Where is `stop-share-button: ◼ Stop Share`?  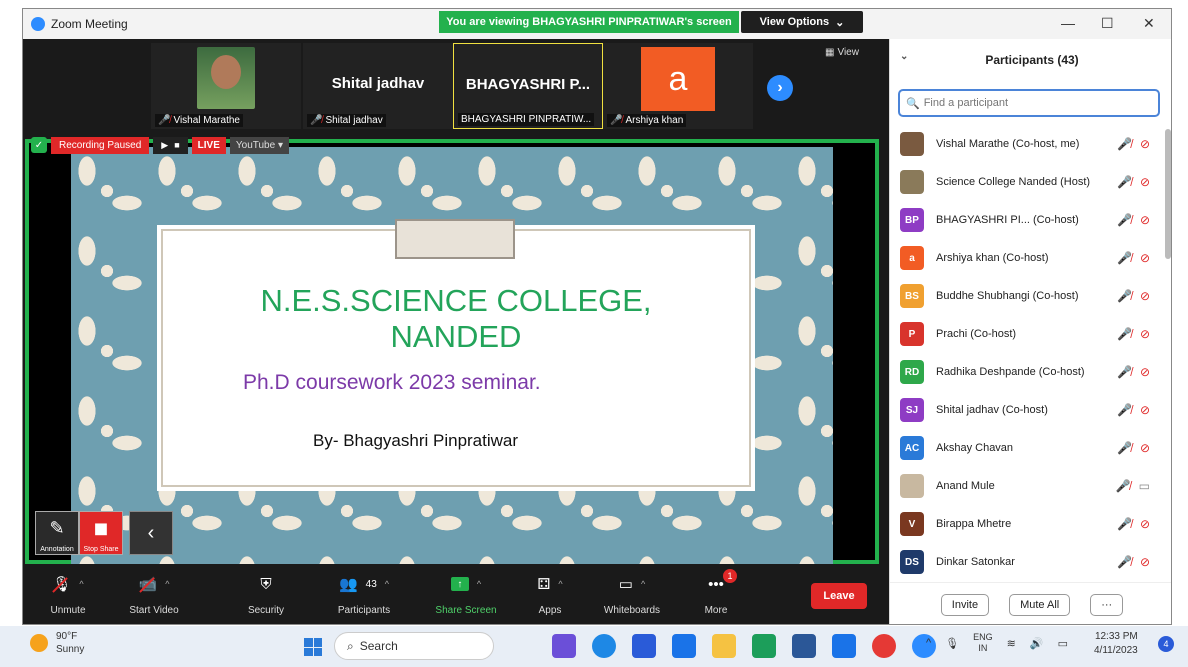
stop-share-button: ◼ Stop Share is located at coordinates (101, 533).